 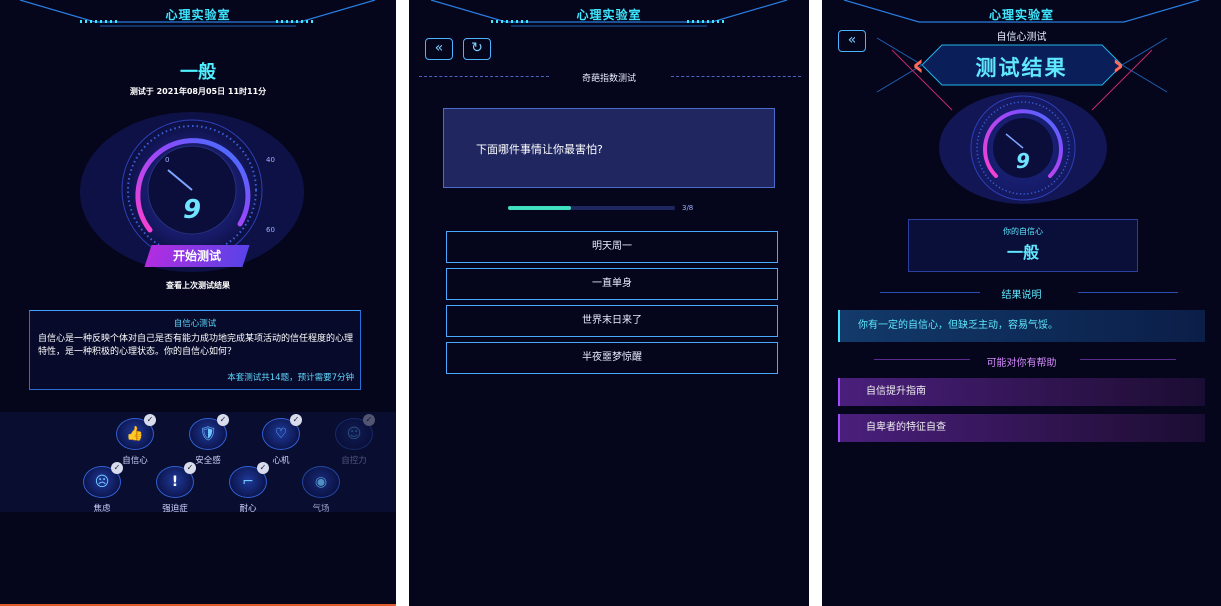 I want to click on result-test-name: 自信心测试, so click(x=1021, y=37).